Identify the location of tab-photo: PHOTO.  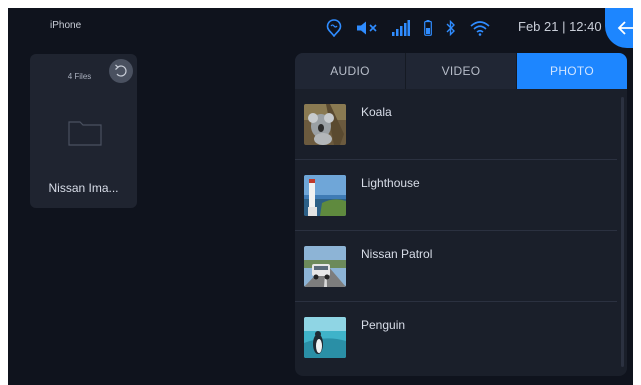
(572, 71).